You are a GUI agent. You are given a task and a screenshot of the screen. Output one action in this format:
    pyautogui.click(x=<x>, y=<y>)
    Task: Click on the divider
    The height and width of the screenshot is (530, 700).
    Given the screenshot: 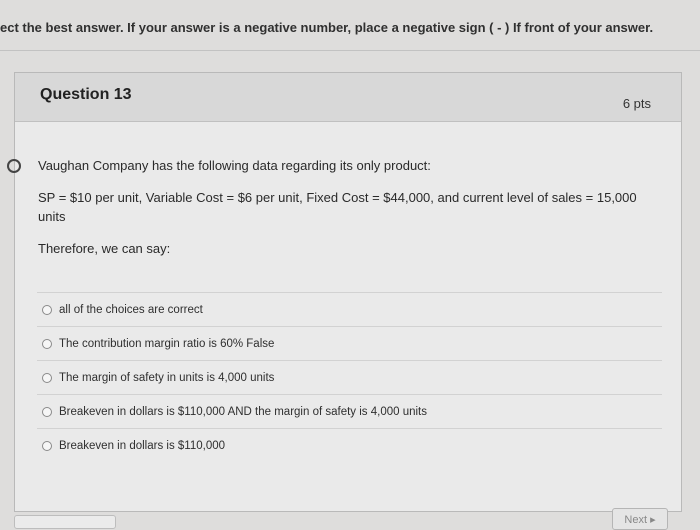 What is the action you would take?
    pyautogui.click(x=350, y=50)
    